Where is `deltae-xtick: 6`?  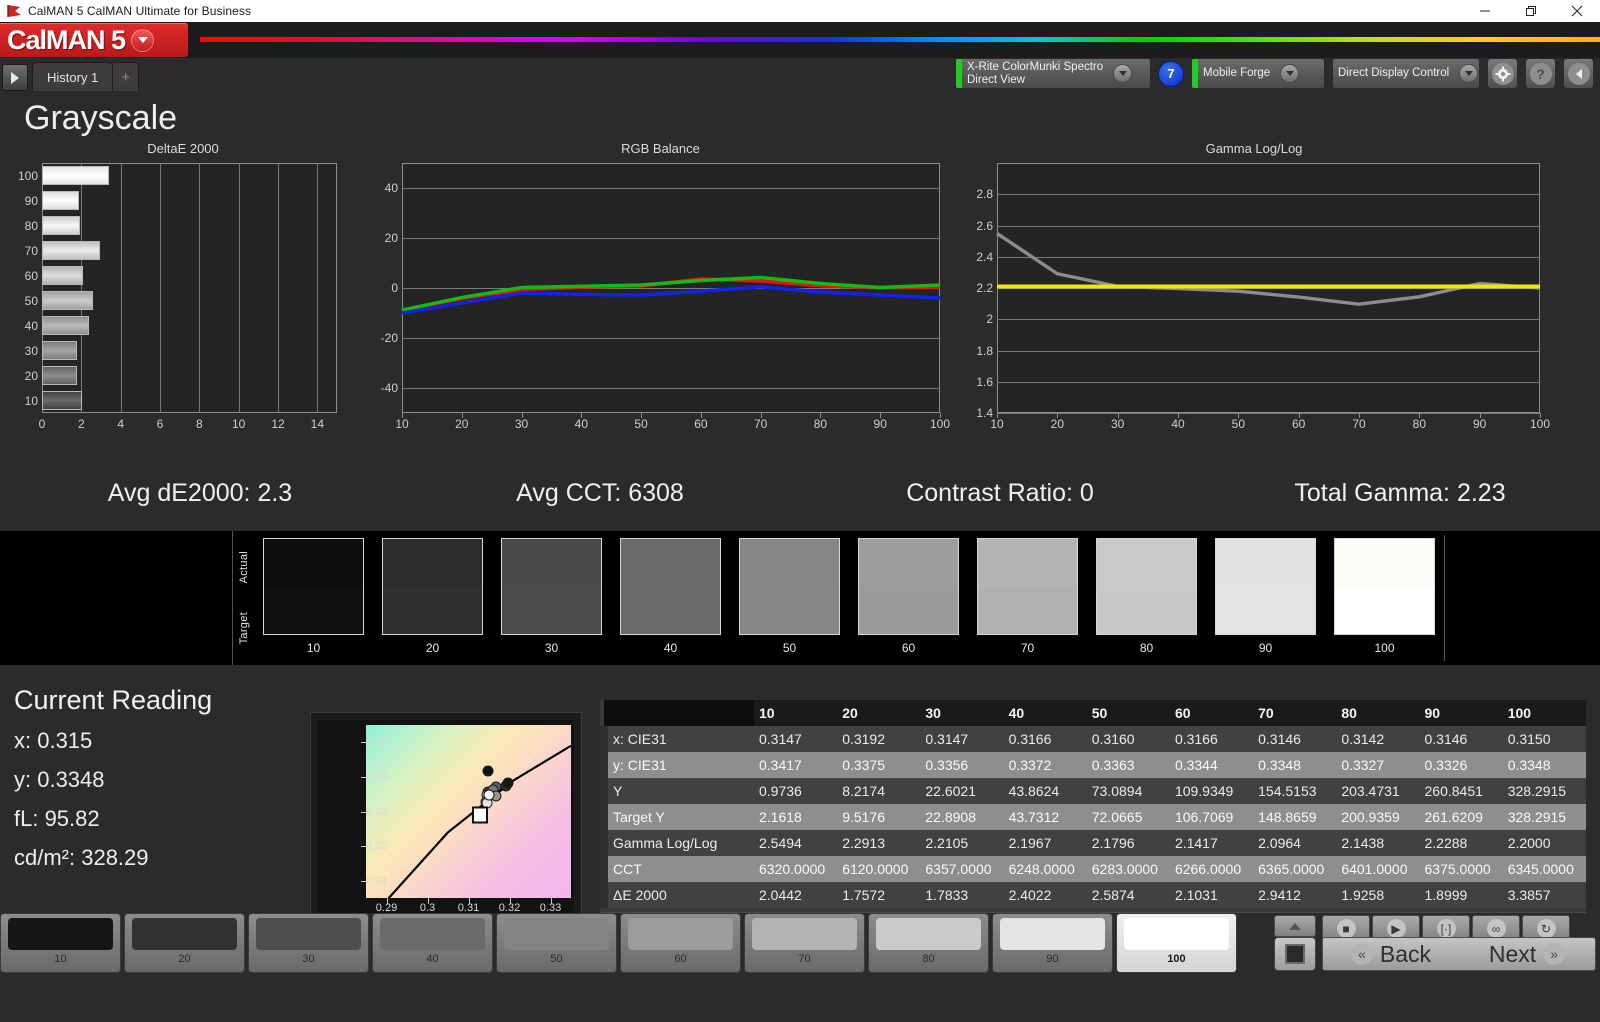 deltae-xtick: 6 is located at coordinates (160, 424).